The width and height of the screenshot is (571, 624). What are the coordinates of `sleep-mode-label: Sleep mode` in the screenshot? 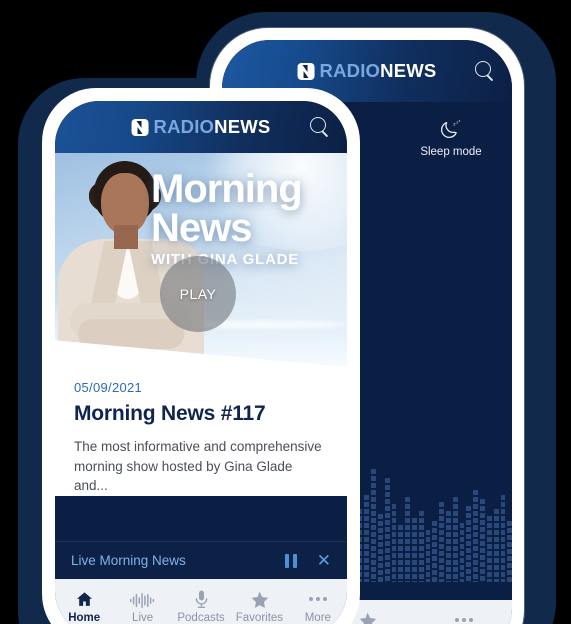 It's located at (451, 152).